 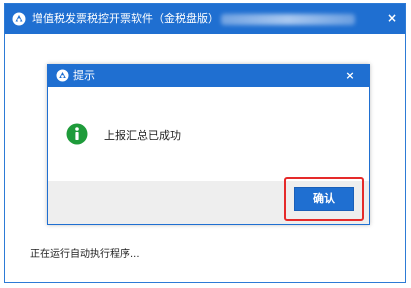 I want to click on main-window-title: 增值税发票税控开票软件（金税盘版）, so click(x=125, y=18).